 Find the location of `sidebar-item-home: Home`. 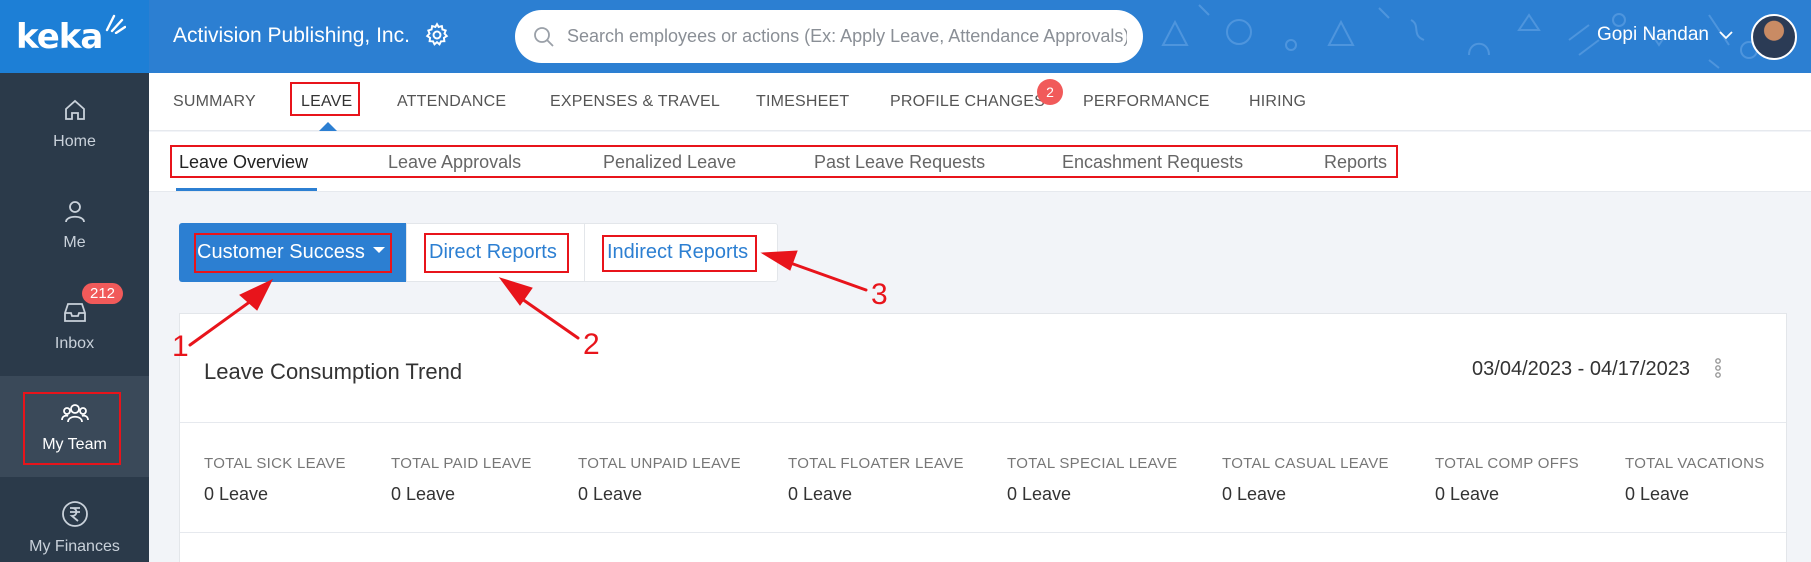

sidebar-item-home: Home is located at coordinates (74, 123).